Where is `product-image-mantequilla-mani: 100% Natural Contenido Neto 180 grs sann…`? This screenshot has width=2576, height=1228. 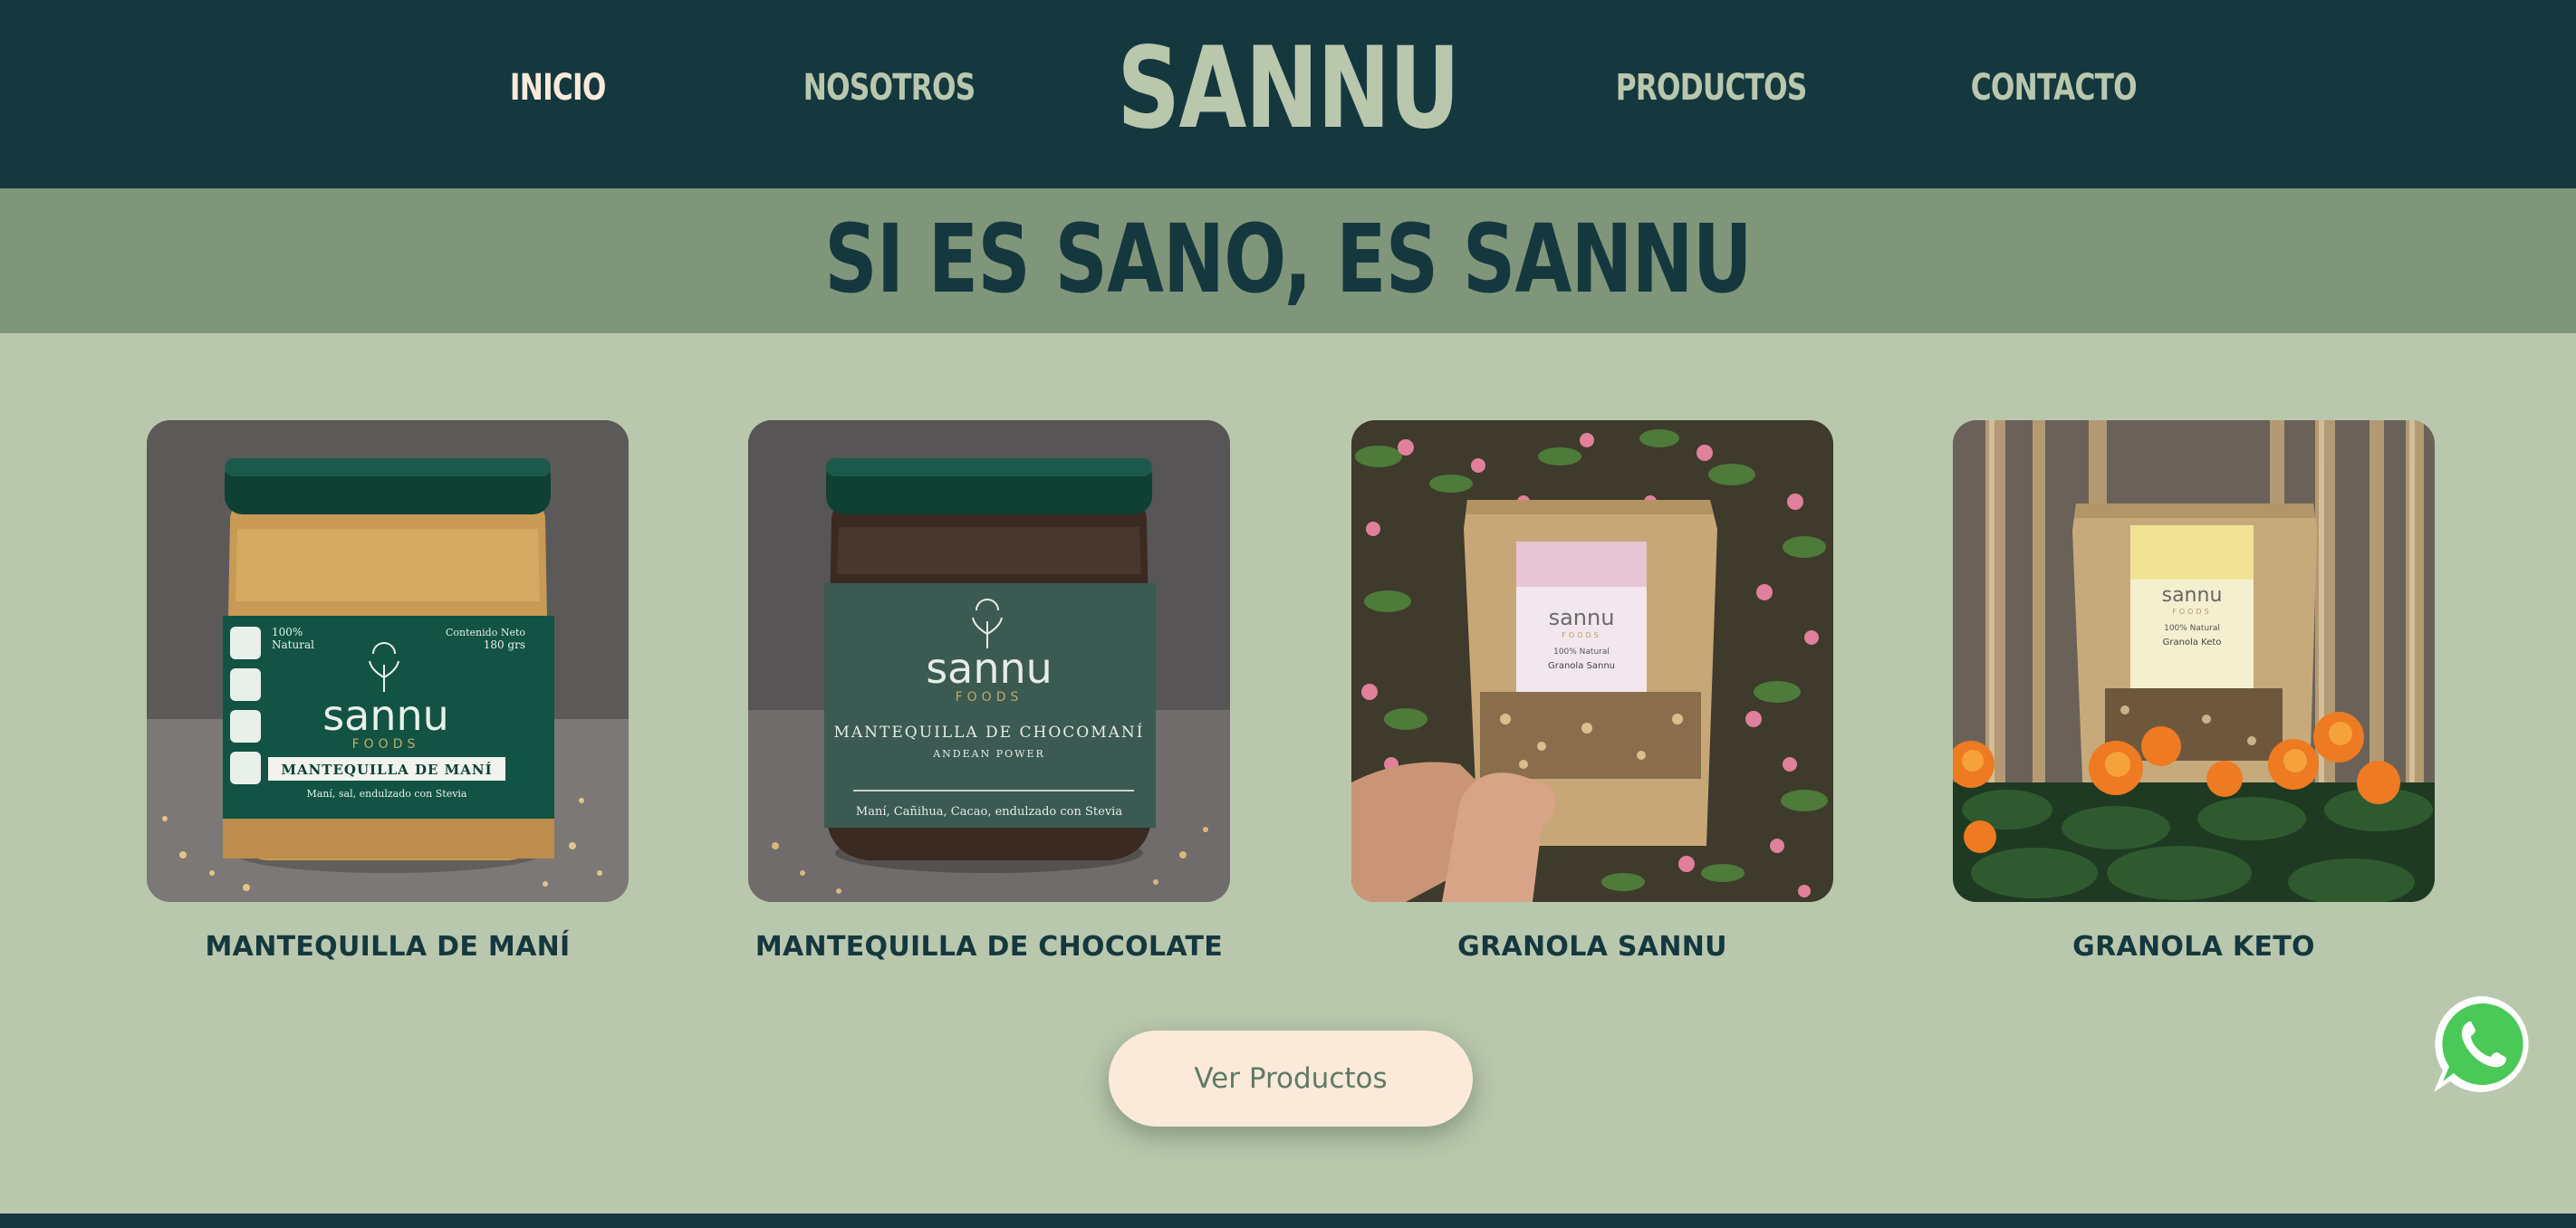 product-image-mantequilla-mani: 100% Natural Contenido Neto 180 grs sann… is located at coordinates (388, 661).